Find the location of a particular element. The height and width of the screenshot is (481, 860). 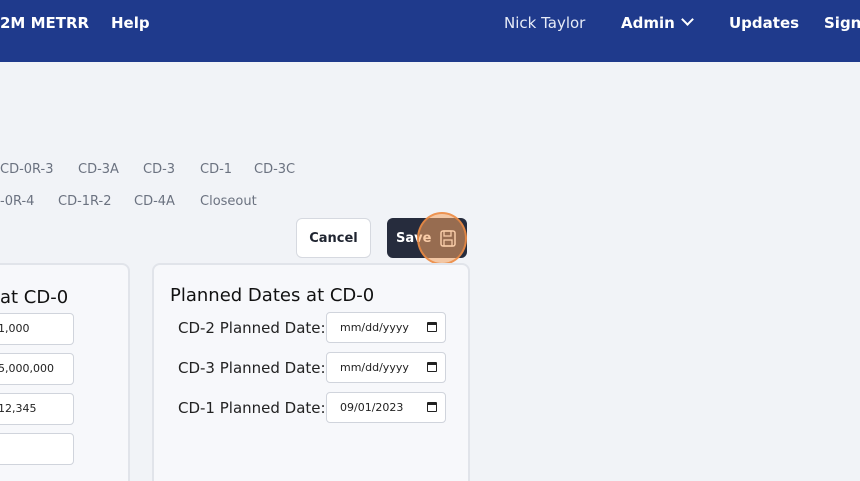

cd2-date-input: mm/dd/yyyy is located at coordinates (386, 327).